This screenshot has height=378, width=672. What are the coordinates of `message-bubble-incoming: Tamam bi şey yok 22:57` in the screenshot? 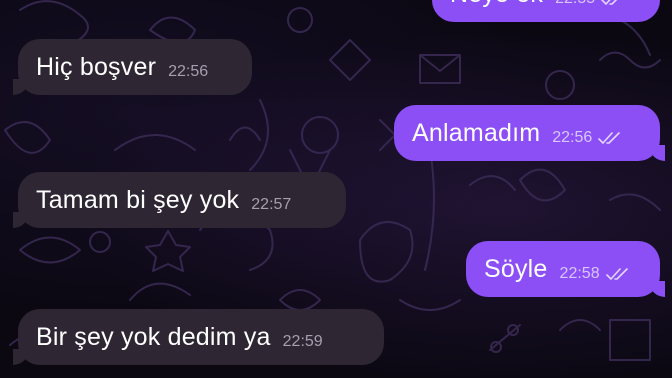 It's located at (179, 200).